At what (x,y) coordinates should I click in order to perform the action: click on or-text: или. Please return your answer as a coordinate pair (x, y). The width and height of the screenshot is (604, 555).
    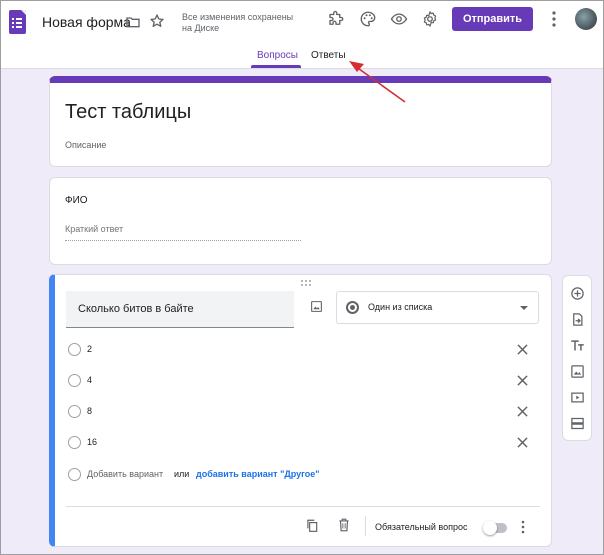
    Looking at the image, I should click on (182, 474).